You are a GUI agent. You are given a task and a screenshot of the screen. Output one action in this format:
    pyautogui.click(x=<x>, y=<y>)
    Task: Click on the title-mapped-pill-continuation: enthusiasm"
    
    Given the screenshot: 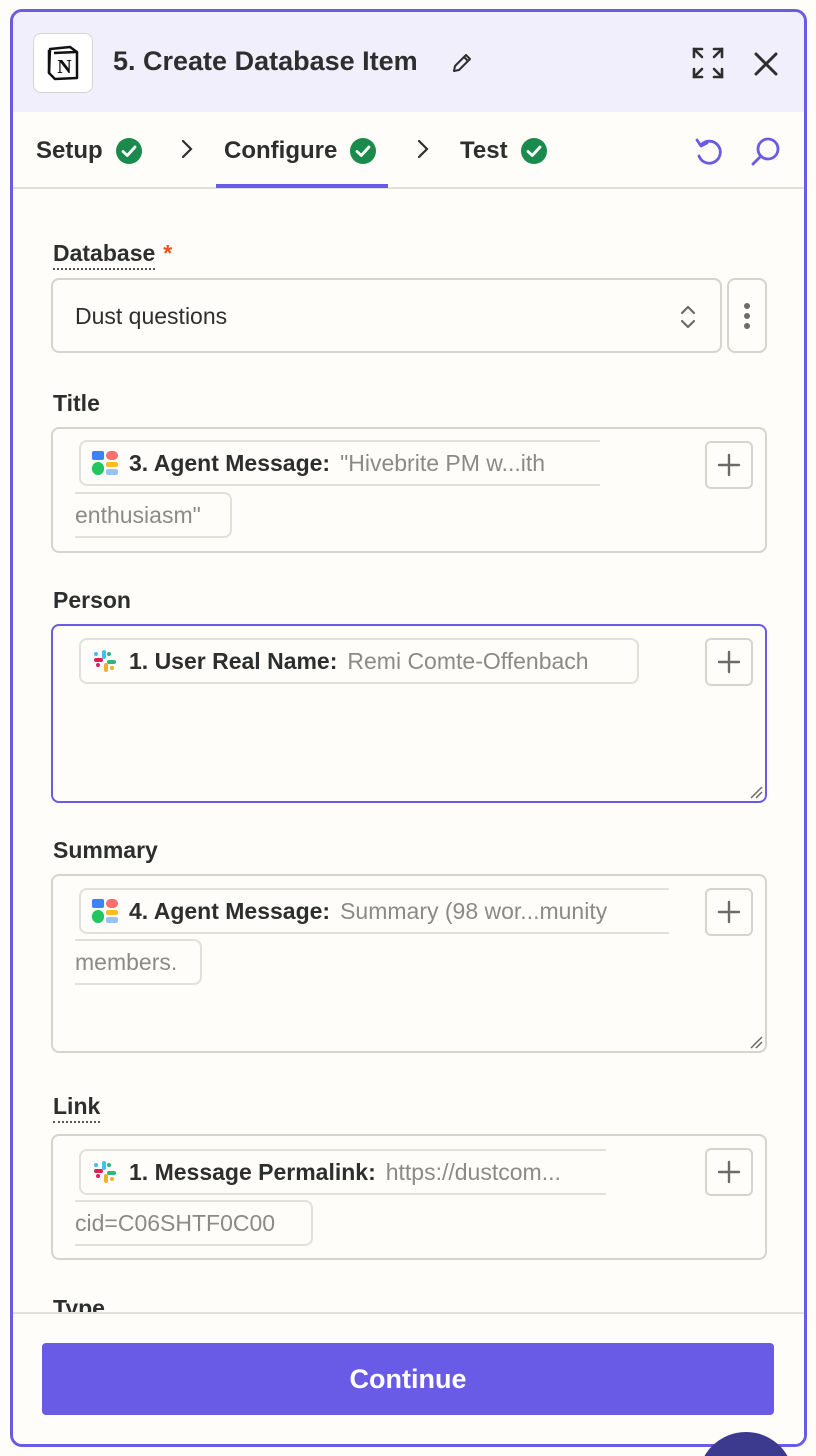 What is the action you would take?
    pyautogui.click(x=153, y=515)
    